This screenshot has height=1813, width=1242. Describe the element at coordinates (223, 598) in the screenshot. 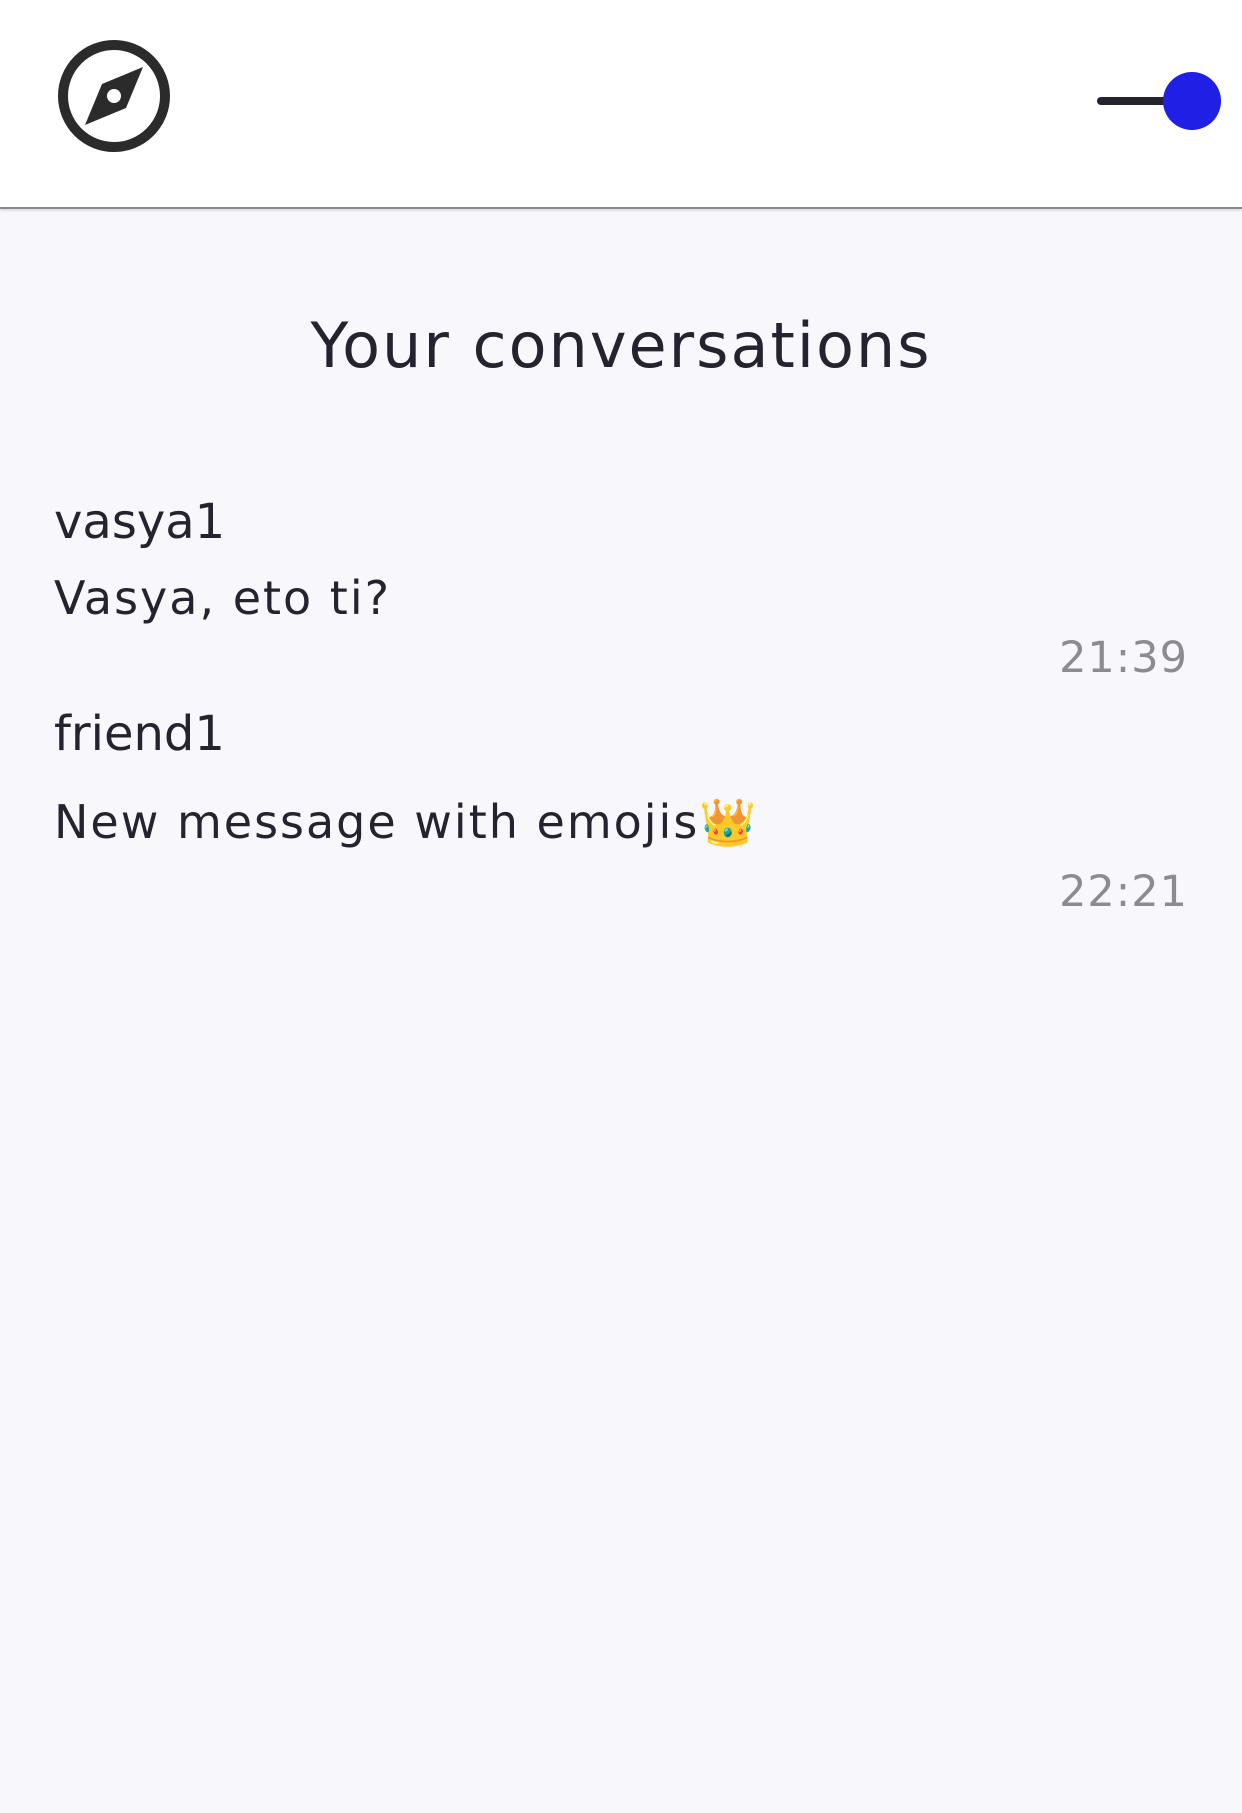

I see `conversation-last-message: Vasya, eto ti?` at that location.